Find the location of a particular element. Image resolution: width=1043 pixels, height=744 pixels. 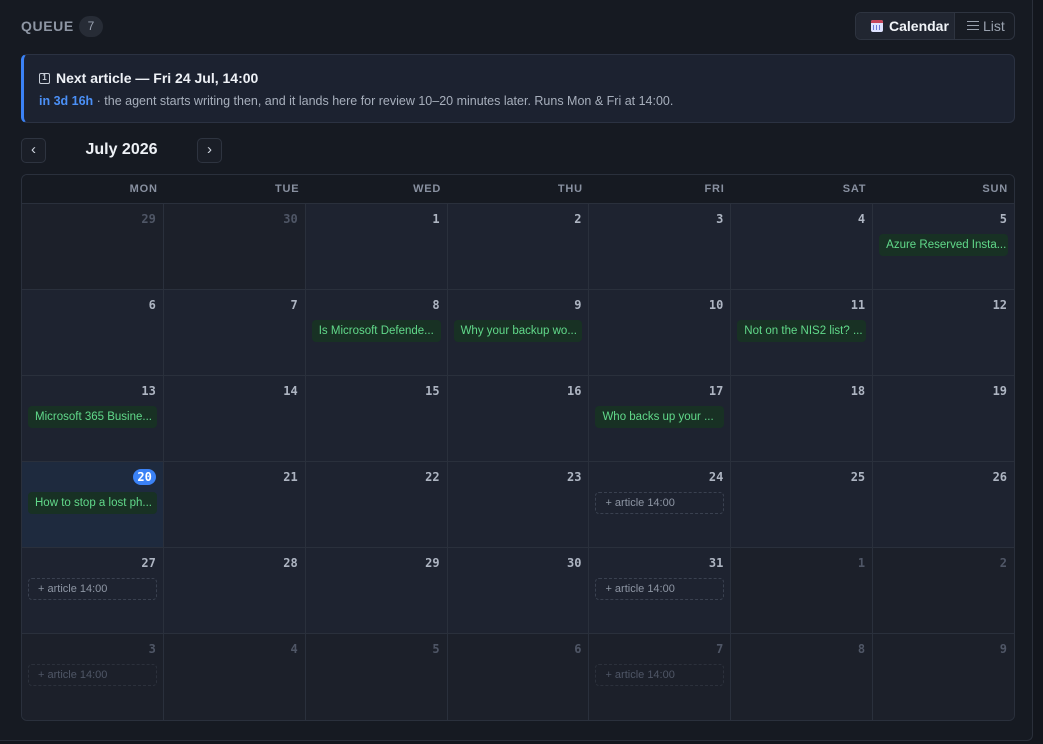

list-view-label: List is located at coordinates (994, 26).